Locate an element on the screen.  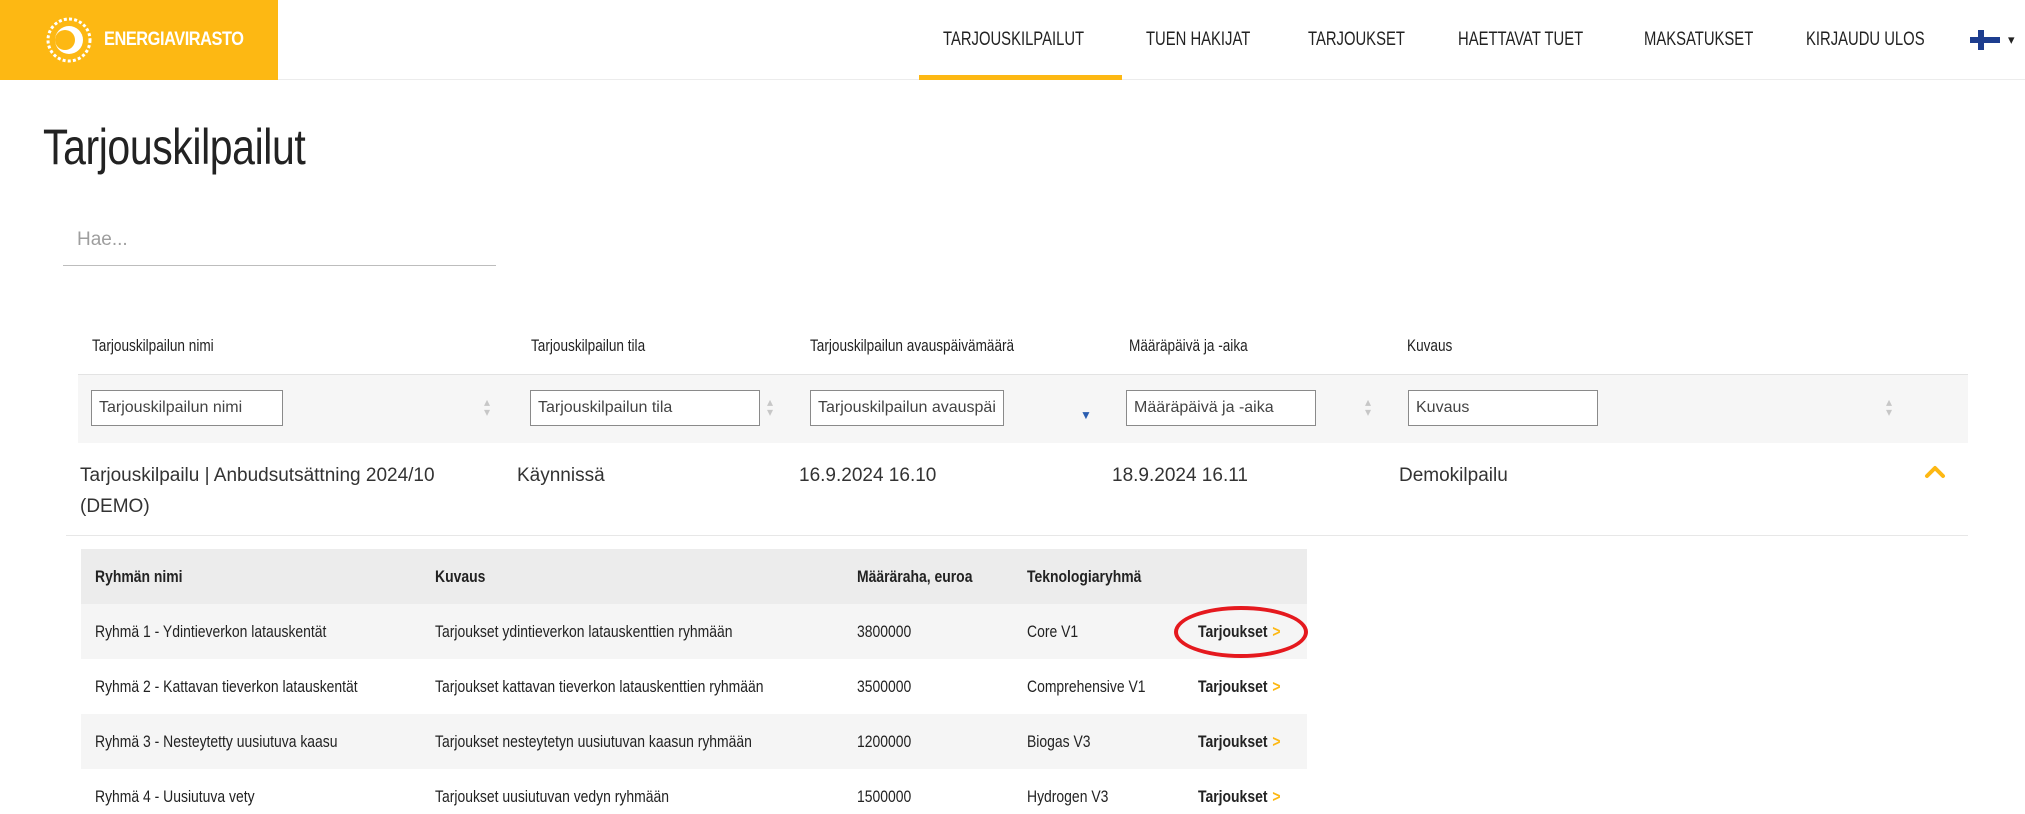
column-header-name: Tarjouskilpailun nimi is located at coordinates (153, 346).